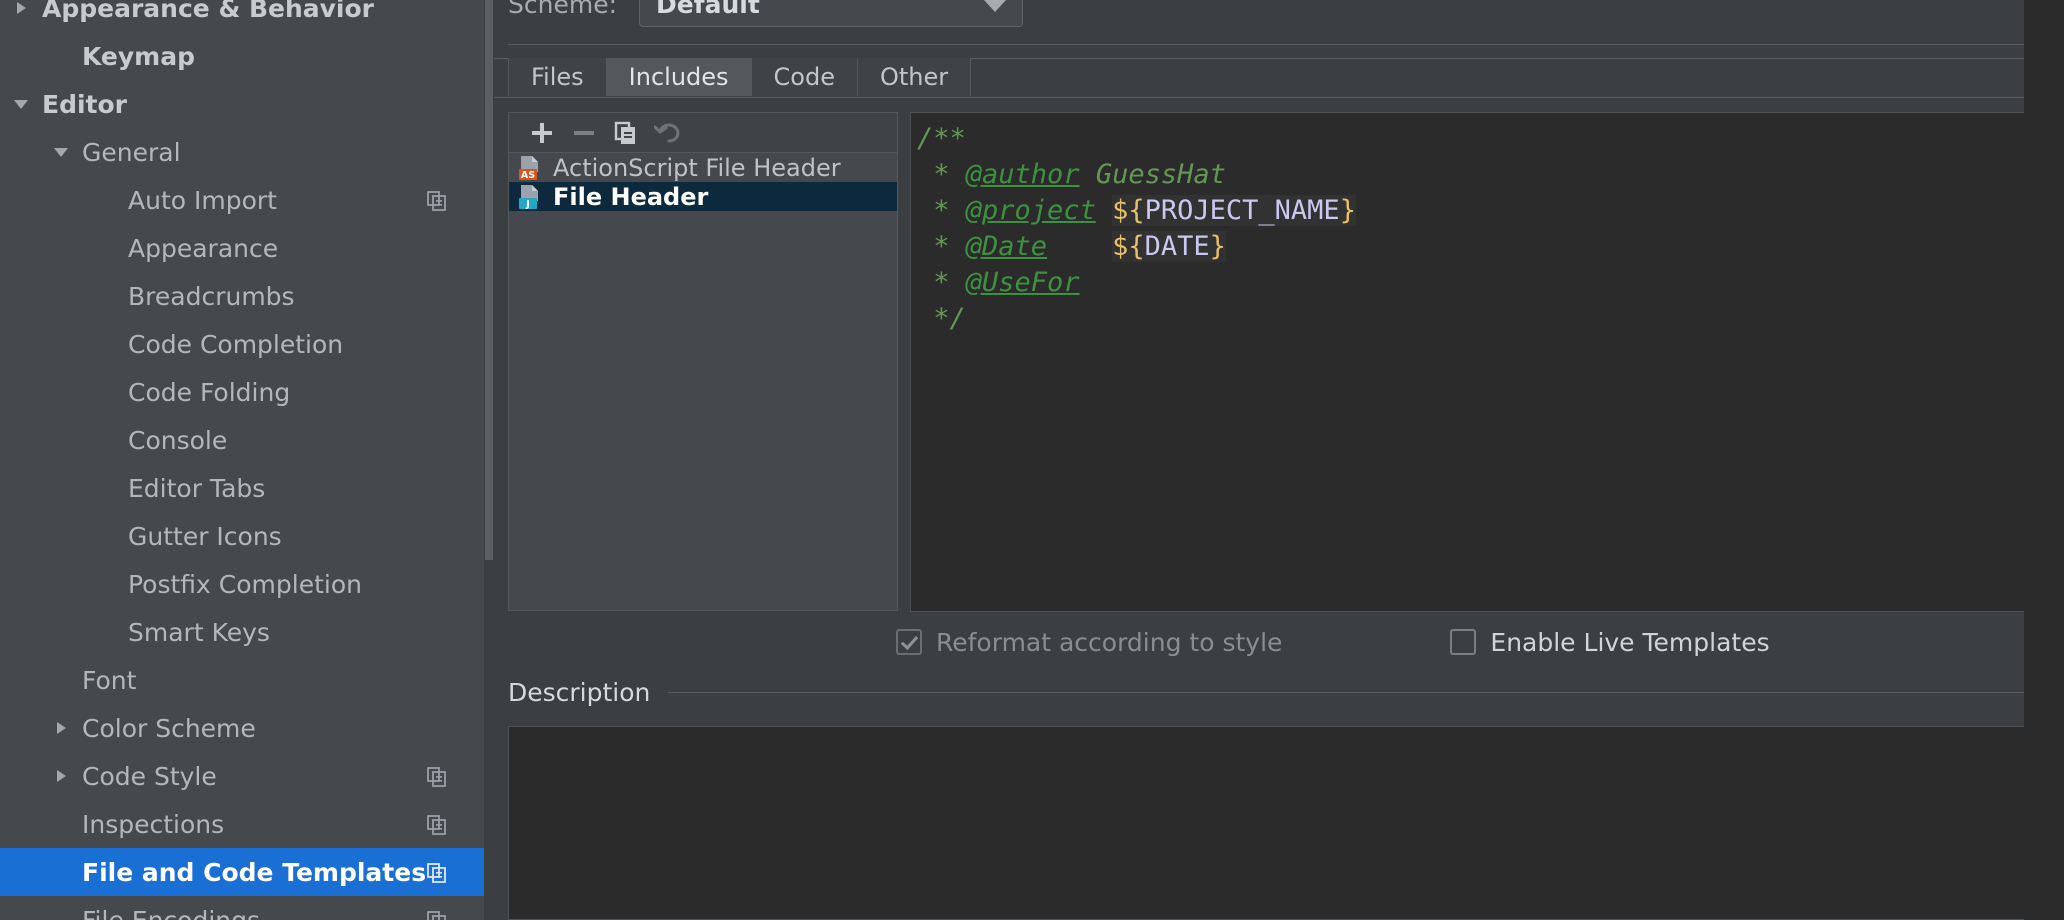 Image resolution: width=2064 pixels, height=920 pixels. I want to click on sidebar-item-label: Auto Import, so click(202, 200).